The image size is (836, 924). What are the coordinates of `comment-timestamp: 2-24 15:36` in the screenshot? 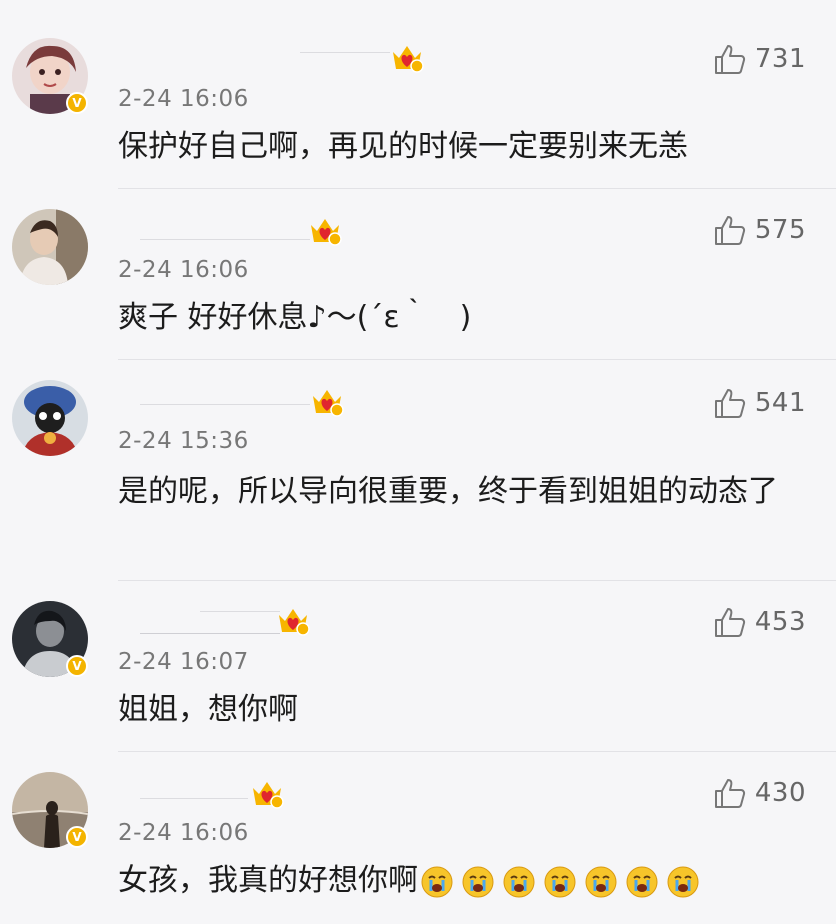 It's located at (183, 441).